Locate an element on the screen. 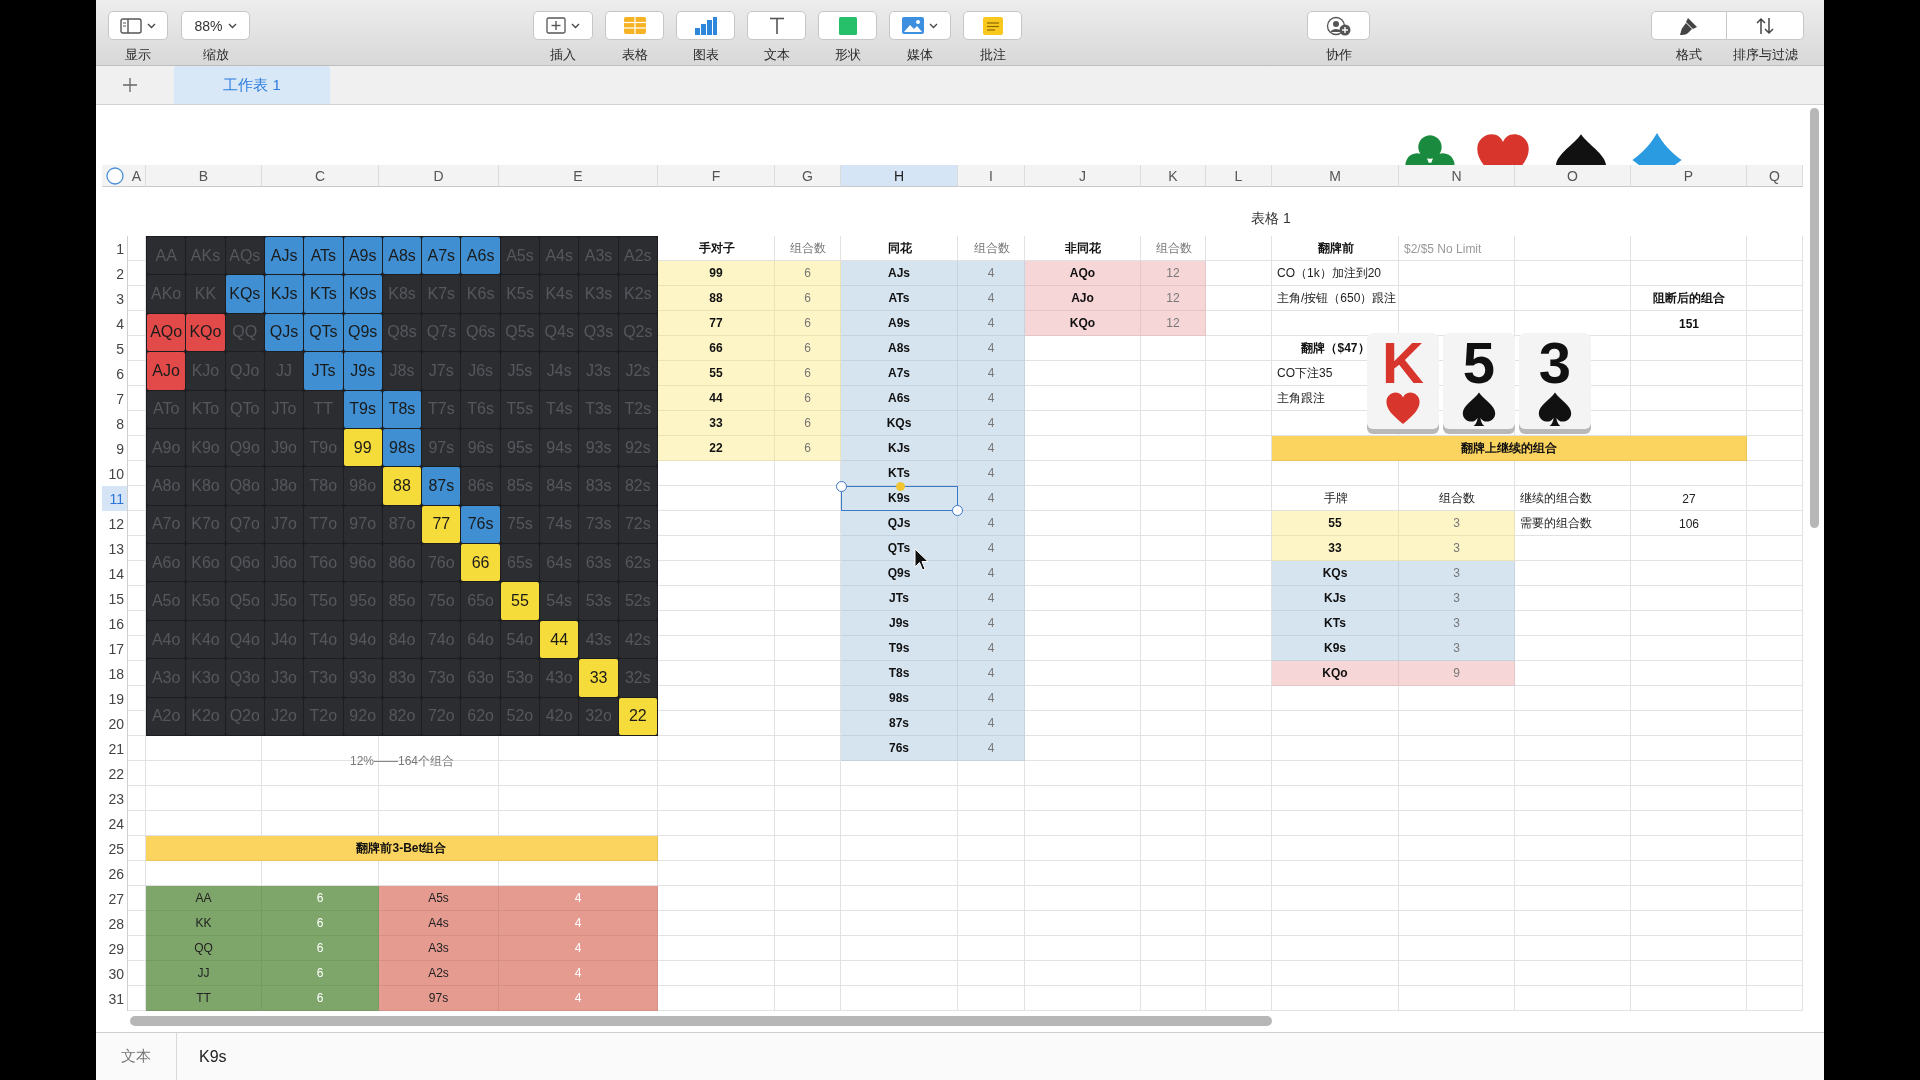  view-button is located at coordinates (138, 25).